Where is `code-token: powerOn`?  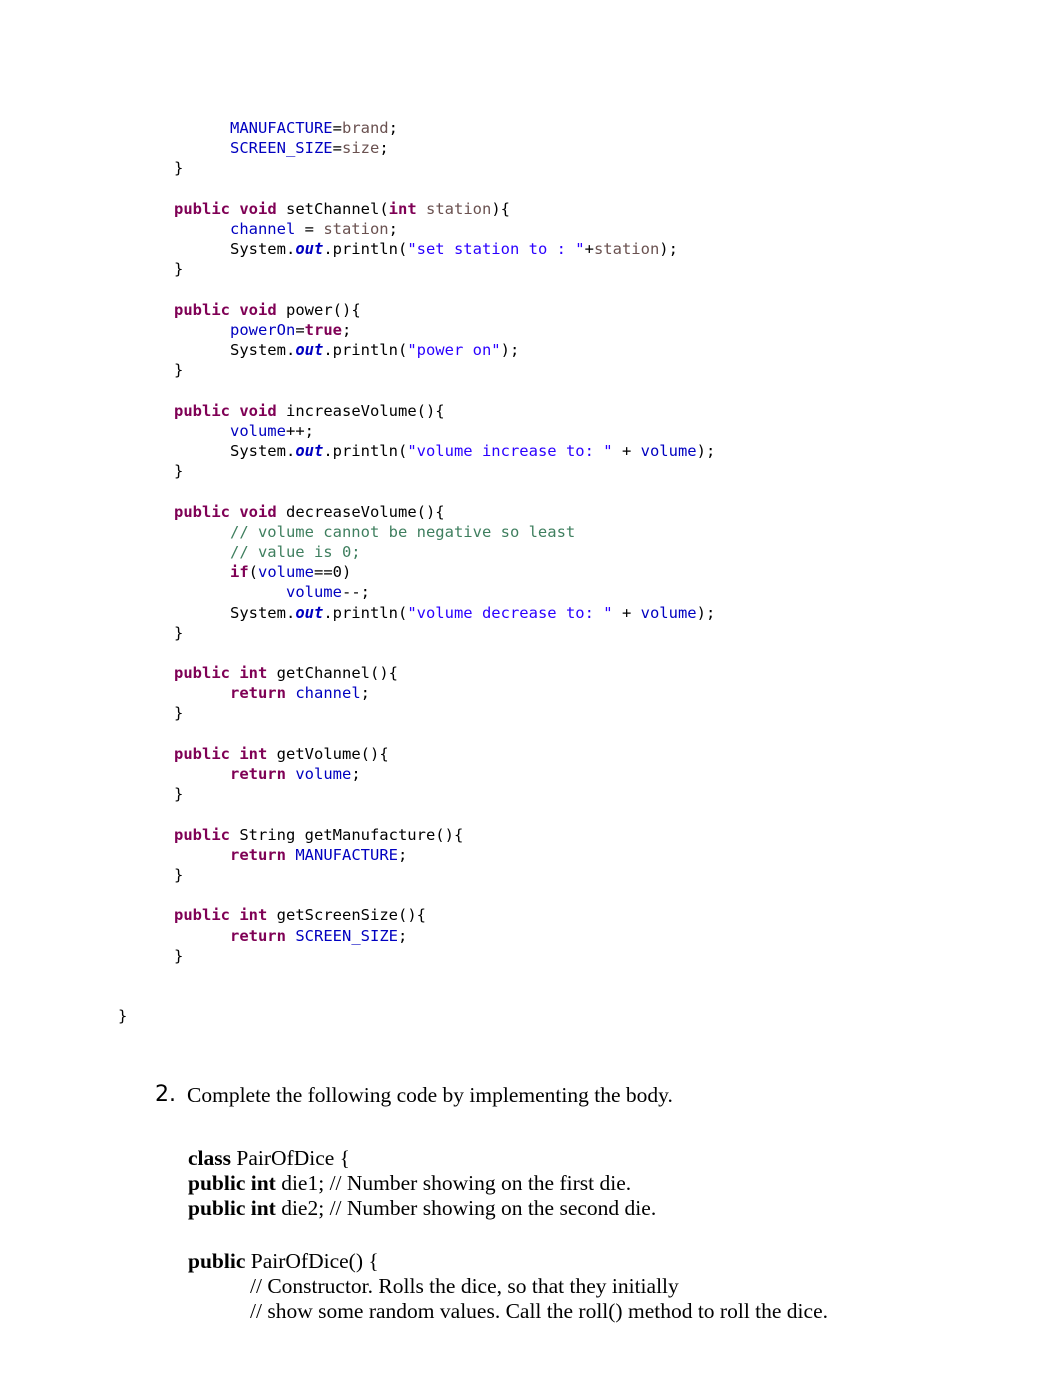
code-token: powerOn is located at coordinates (262, 329).